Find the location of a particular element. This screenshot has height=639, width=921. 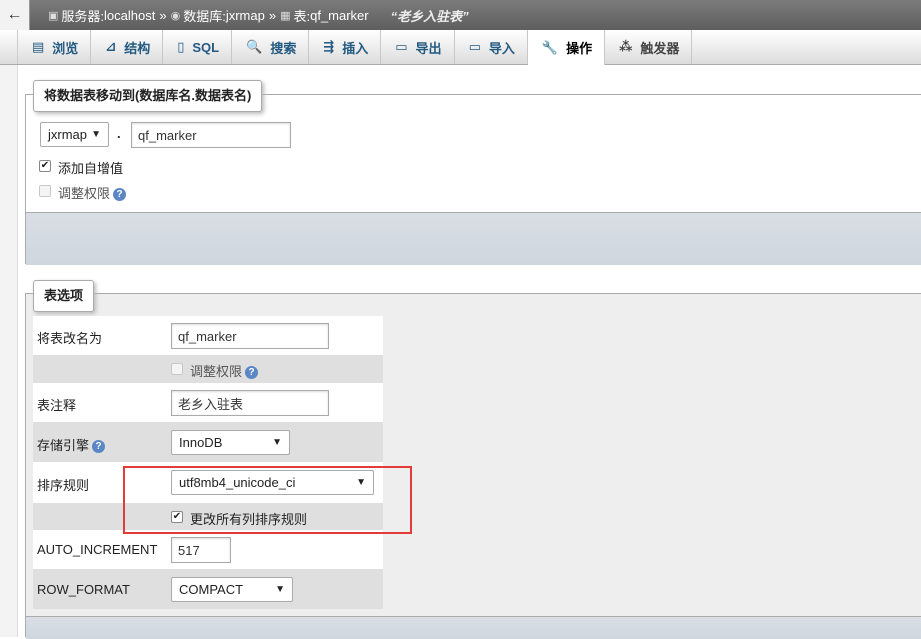

search-icon: 🔍 is located at coordinates (254, 46).